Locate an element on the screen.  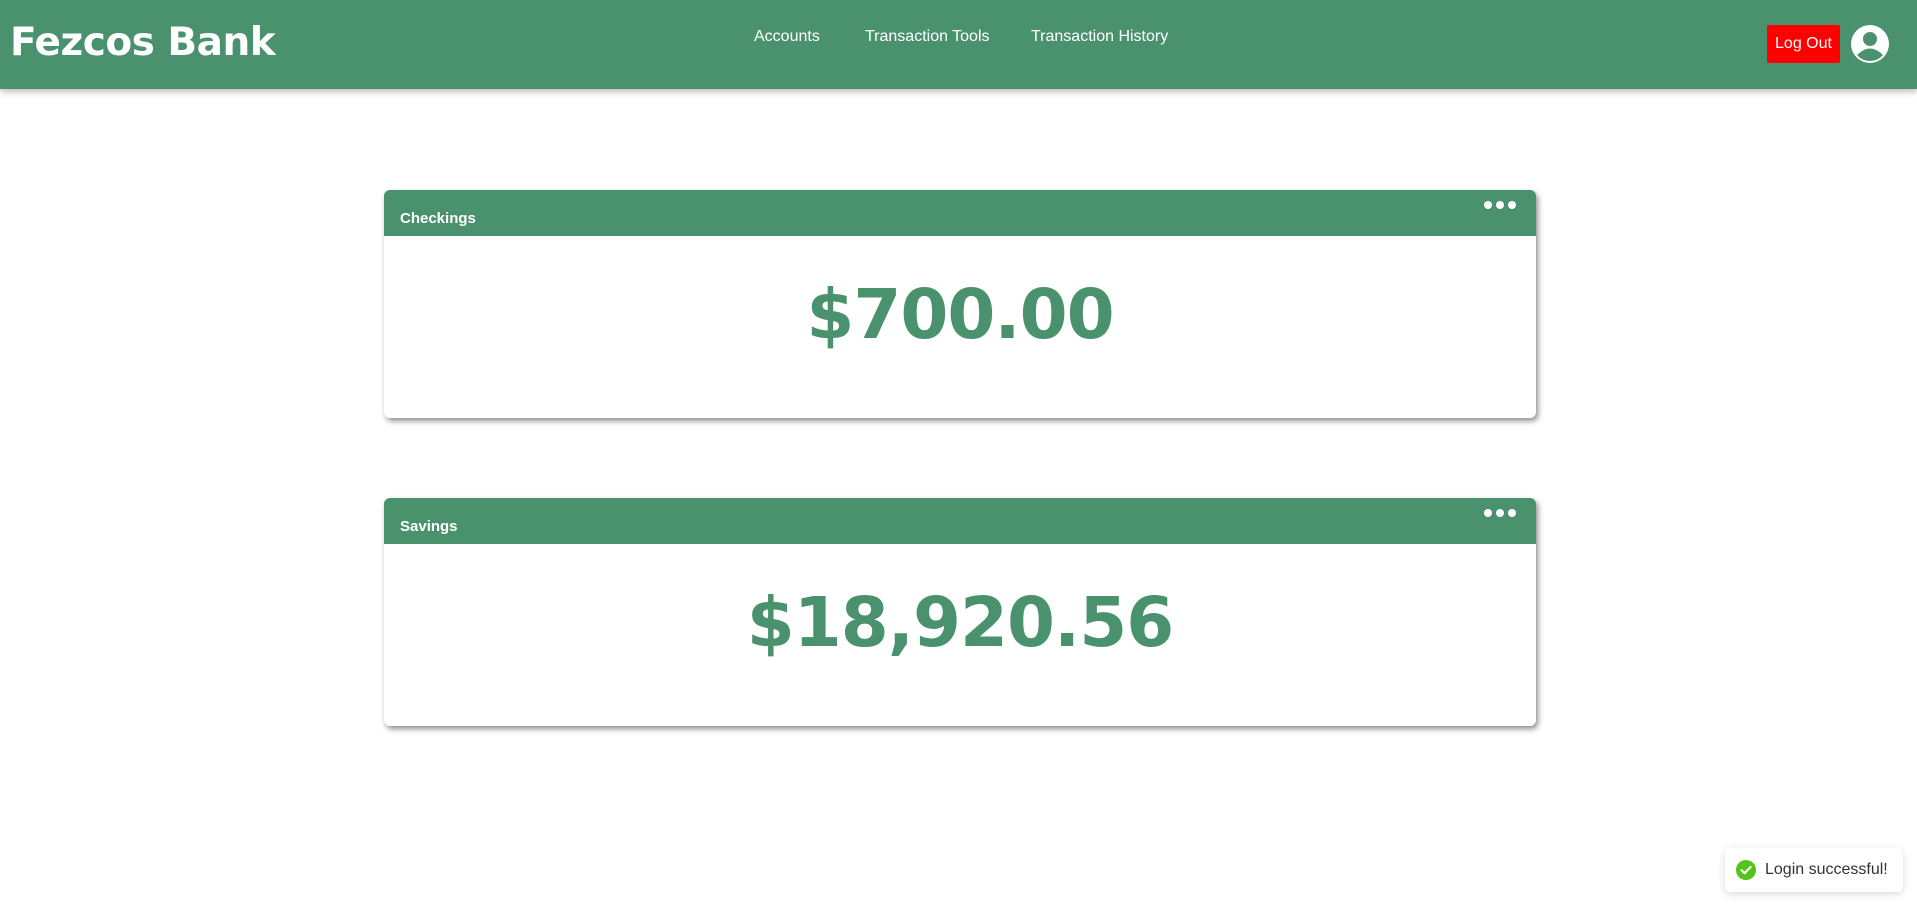
card-header: Checkings is located at coordinates (960, 213).